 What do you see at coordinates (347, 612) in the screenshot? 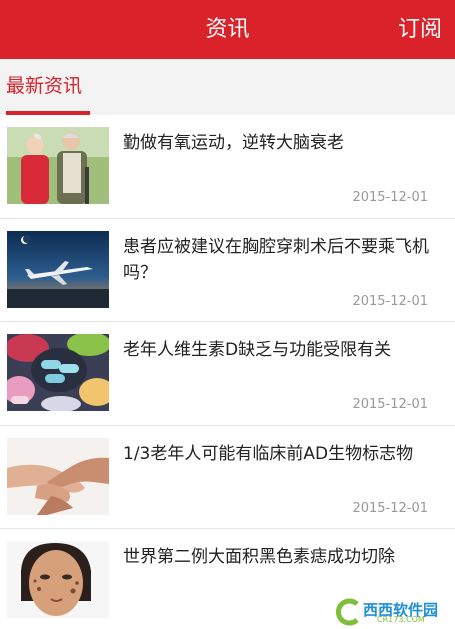
I see `watermark-logo-icon` at bounding box center [347, 612].